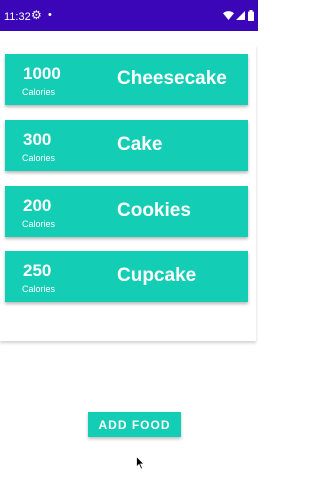 This screenshot has width=320, height=480. What do you see at coordinates (140, 144) in the screenshot?
I see `food-name: Cake` at bounding box center [140, 144].